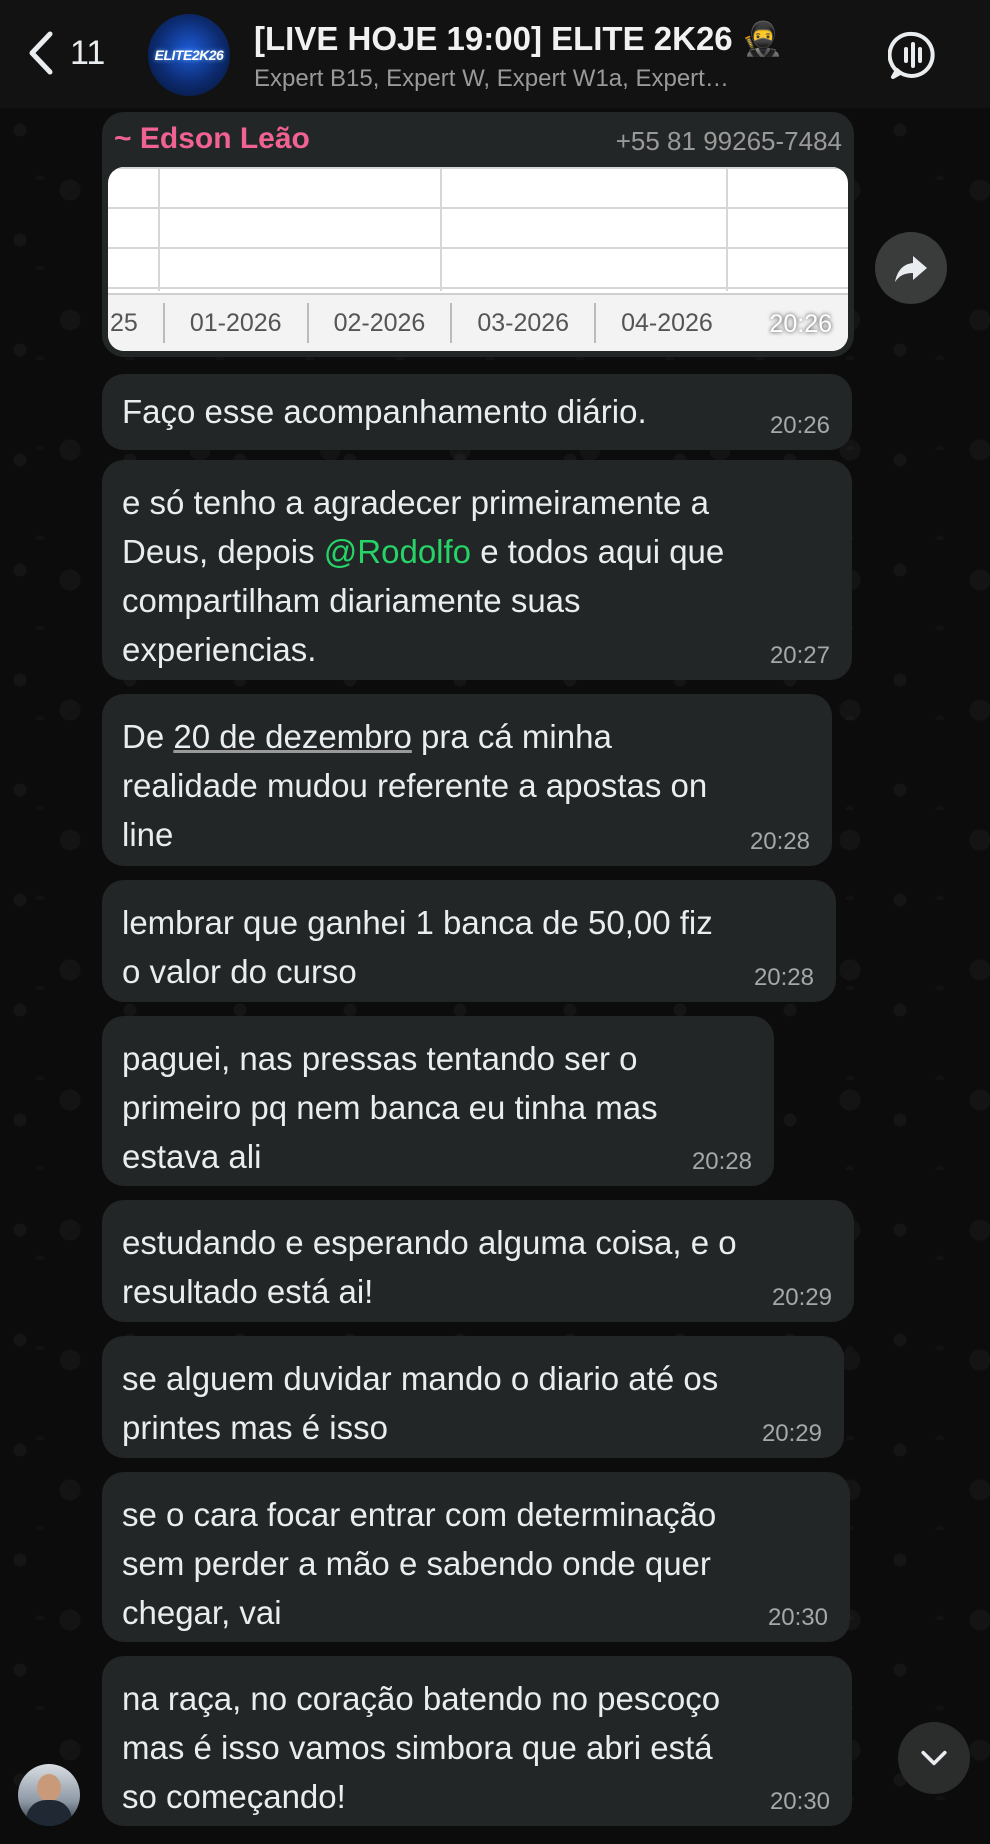 The image size is (990, 1844). Describe the element at coordinates (478, 229) in the screenshot. I see `sheet-grid` at that location.